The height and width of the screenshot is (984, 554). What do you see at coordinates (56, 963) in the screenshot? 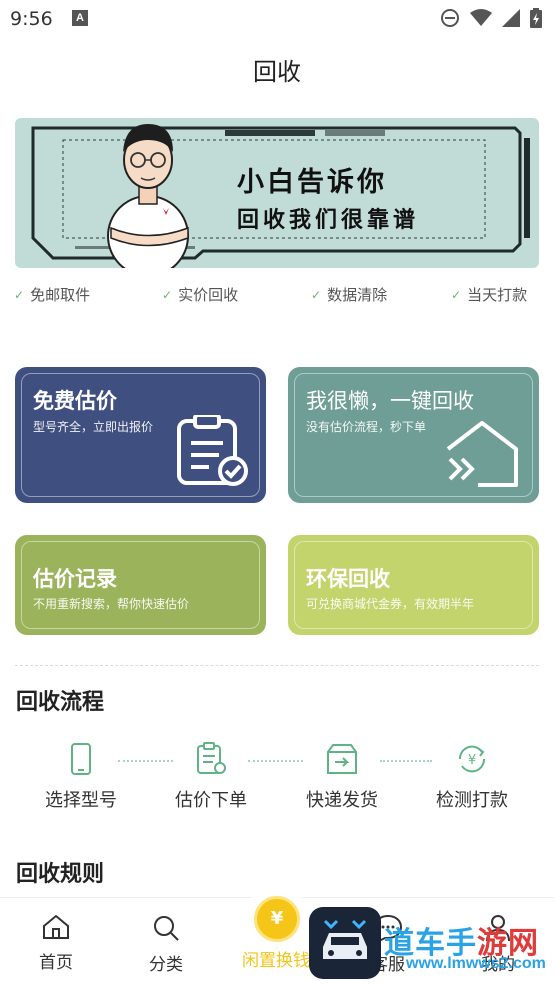
I see `nav-label: 首页` at bounding box center [56, 963].